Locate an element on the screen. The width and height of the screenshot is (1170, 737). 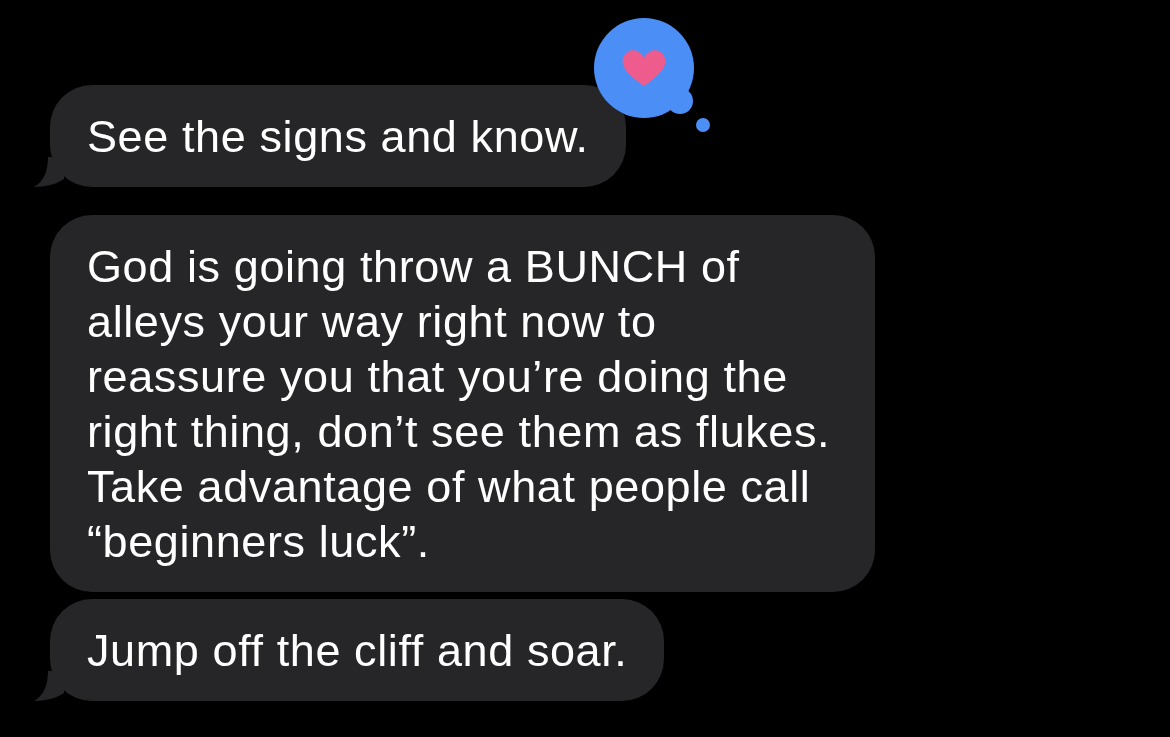
message-bubble: See the signs and know. is located at coordinates (338, 136).